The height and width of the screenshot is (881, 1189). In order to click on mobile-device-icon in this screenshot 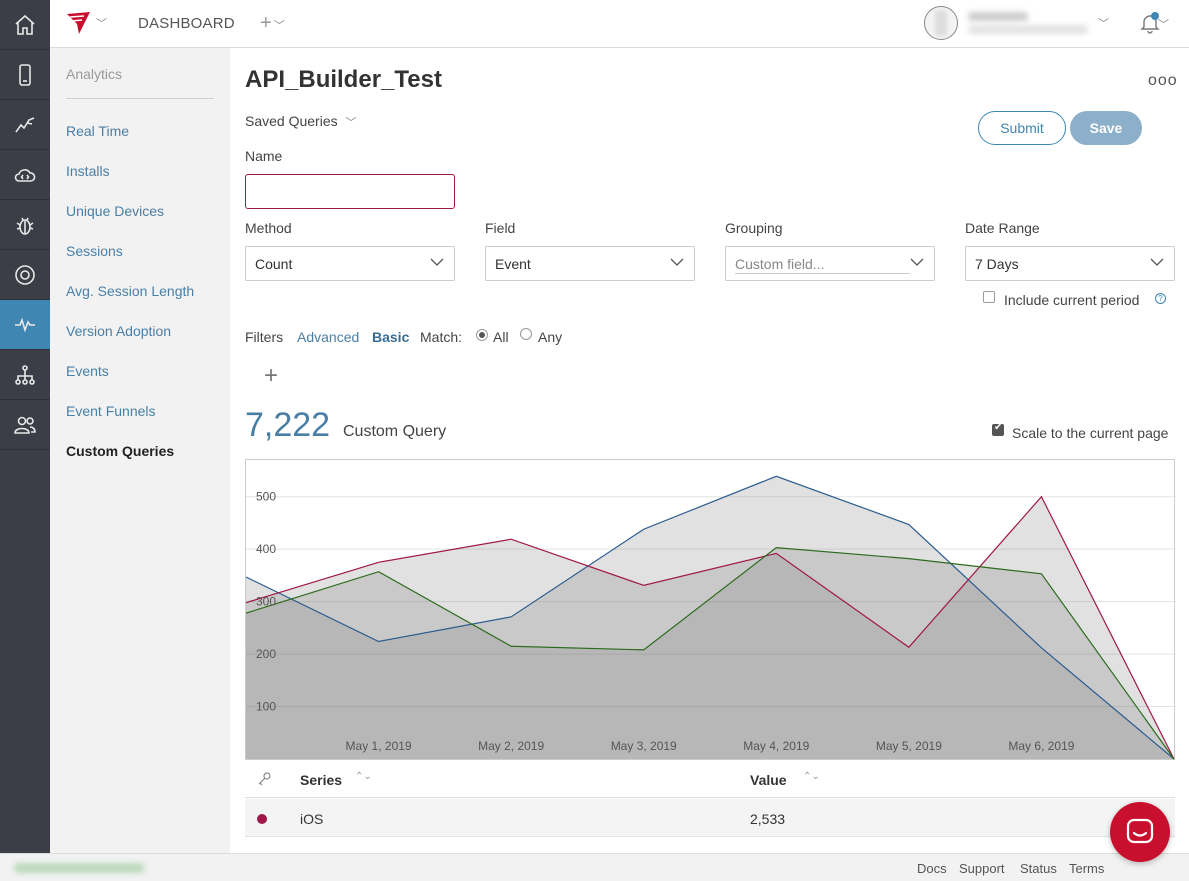, I will do `click(25, 74)`.